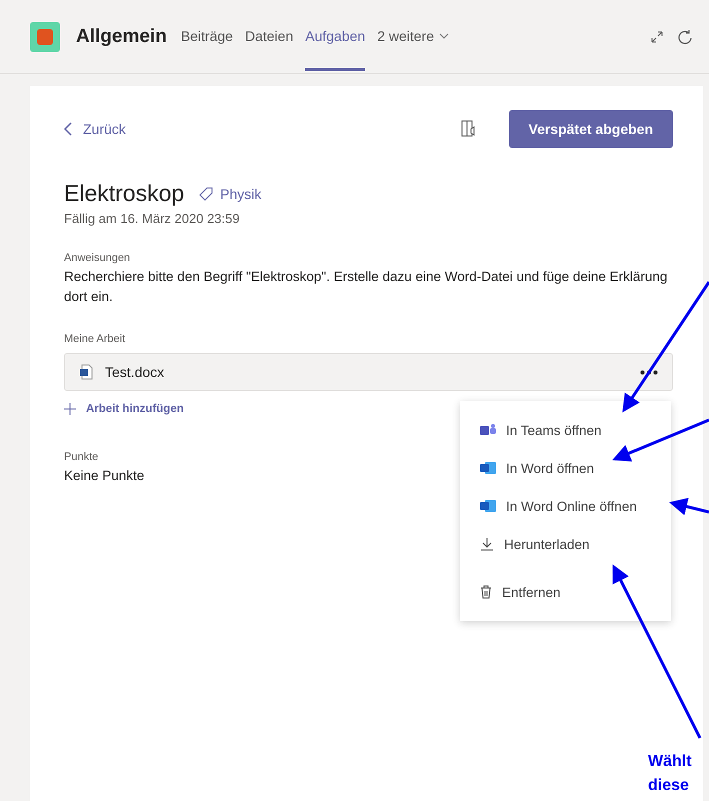  What do you see at coordinates (335, 36) in the screenshot?
I see `channel-tab: Aufgaben` at bounding box center [335, 36].